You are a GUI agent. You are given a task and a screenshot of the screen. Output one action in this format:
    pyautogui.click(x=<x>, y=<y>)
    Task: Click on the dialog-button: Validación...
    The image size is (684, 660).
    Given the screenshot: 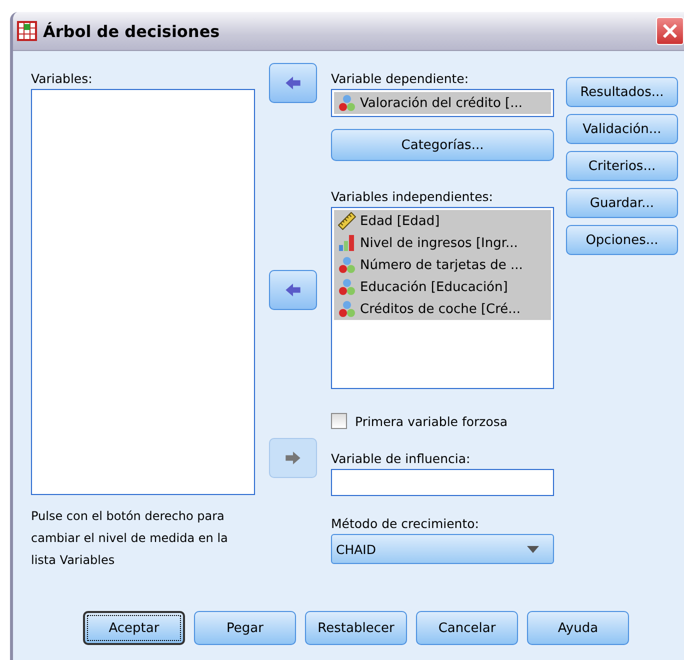 What is the action you would take?
    pyautogui.click(x=622, y=129)
    